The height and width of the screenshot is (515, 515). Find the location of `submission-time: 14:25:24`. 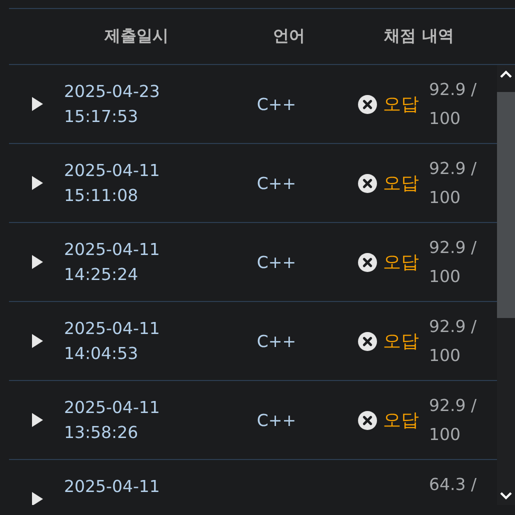

submission-time: 14:25:24 is located at coordinates (102, 275).